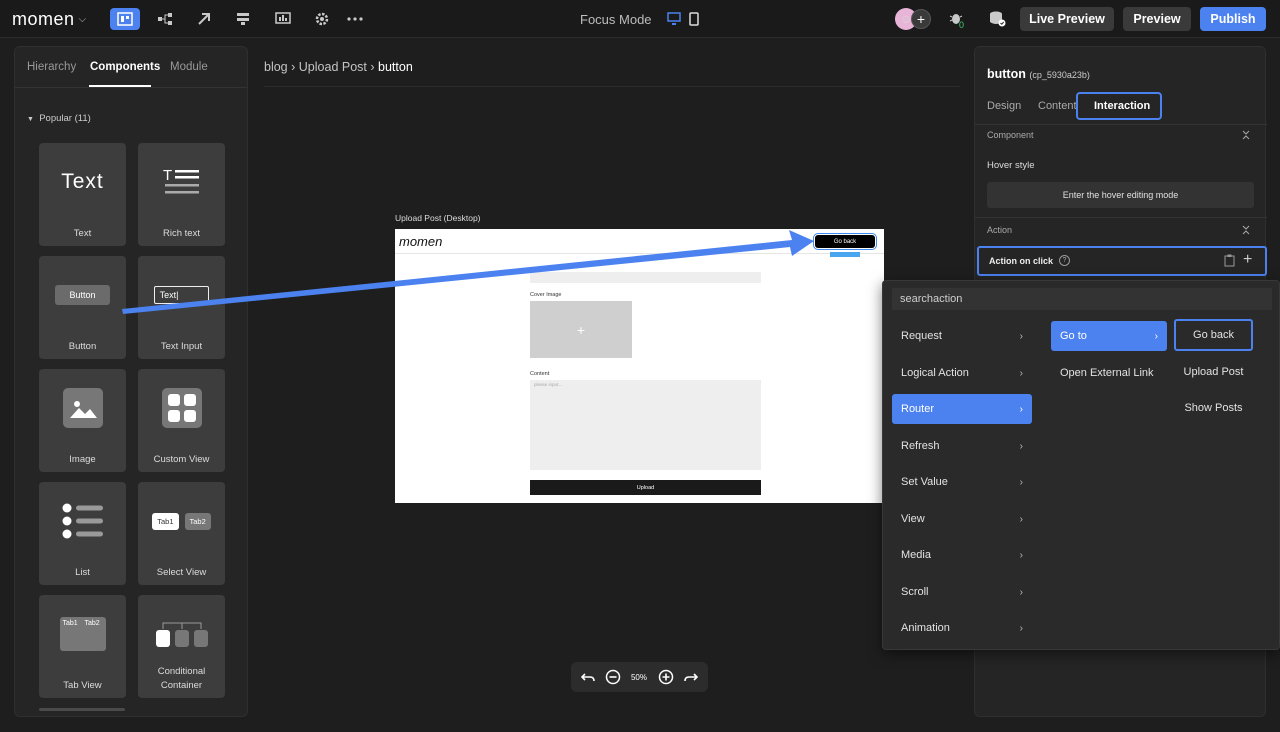 Image resolution: width=1280 pixels, height=732 pixels. I want to click on preview-button: Preview, so click(1157, 19).